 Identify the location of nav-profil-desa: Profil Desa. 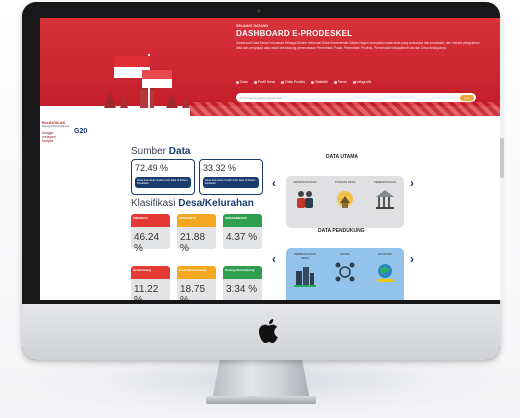
(264, 82).